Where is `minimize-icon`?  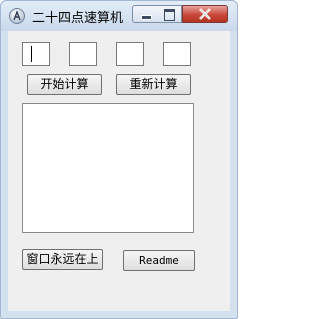 minimize-icon is located at coordinates (146, 17).